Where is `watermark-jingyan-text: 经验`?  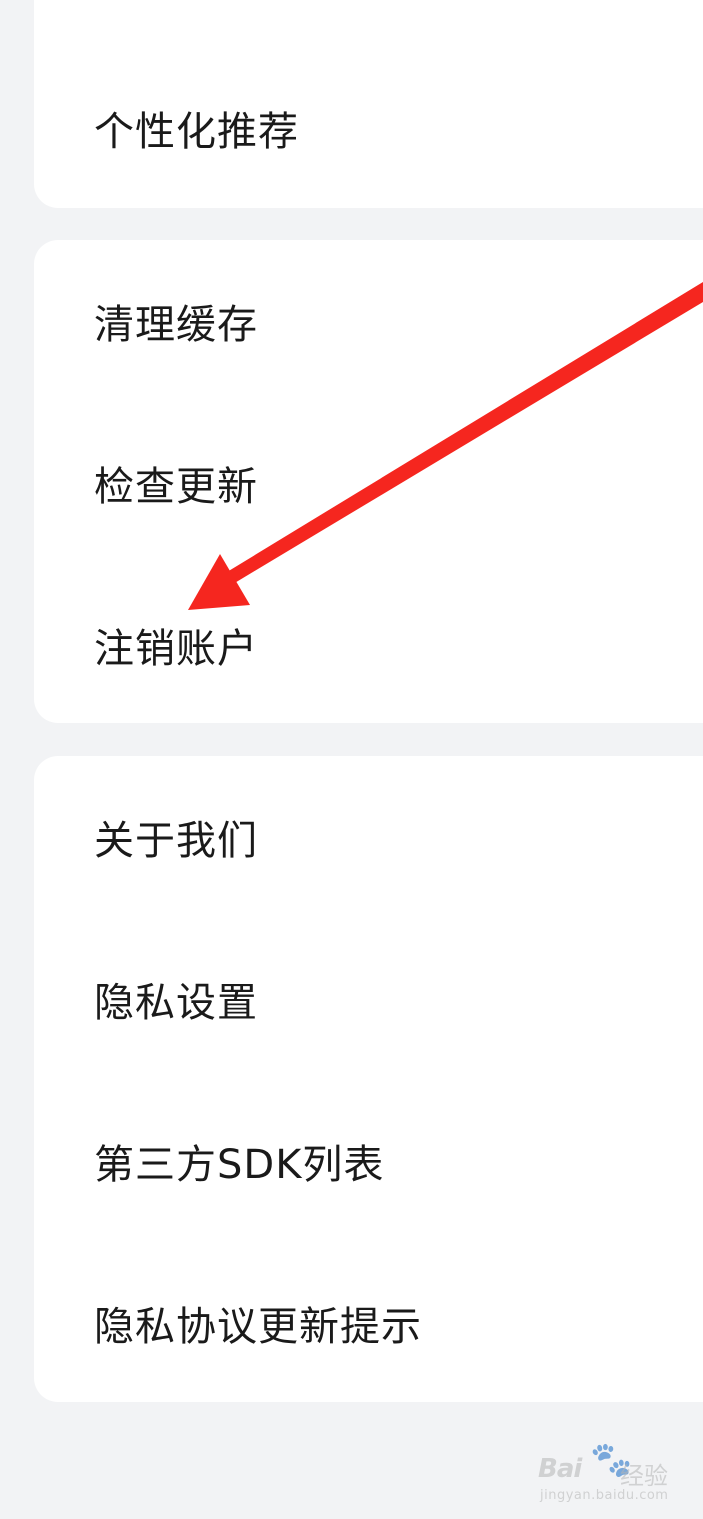 watermark-jingyan-text: 经验 is located at coordinates (644, 1476).